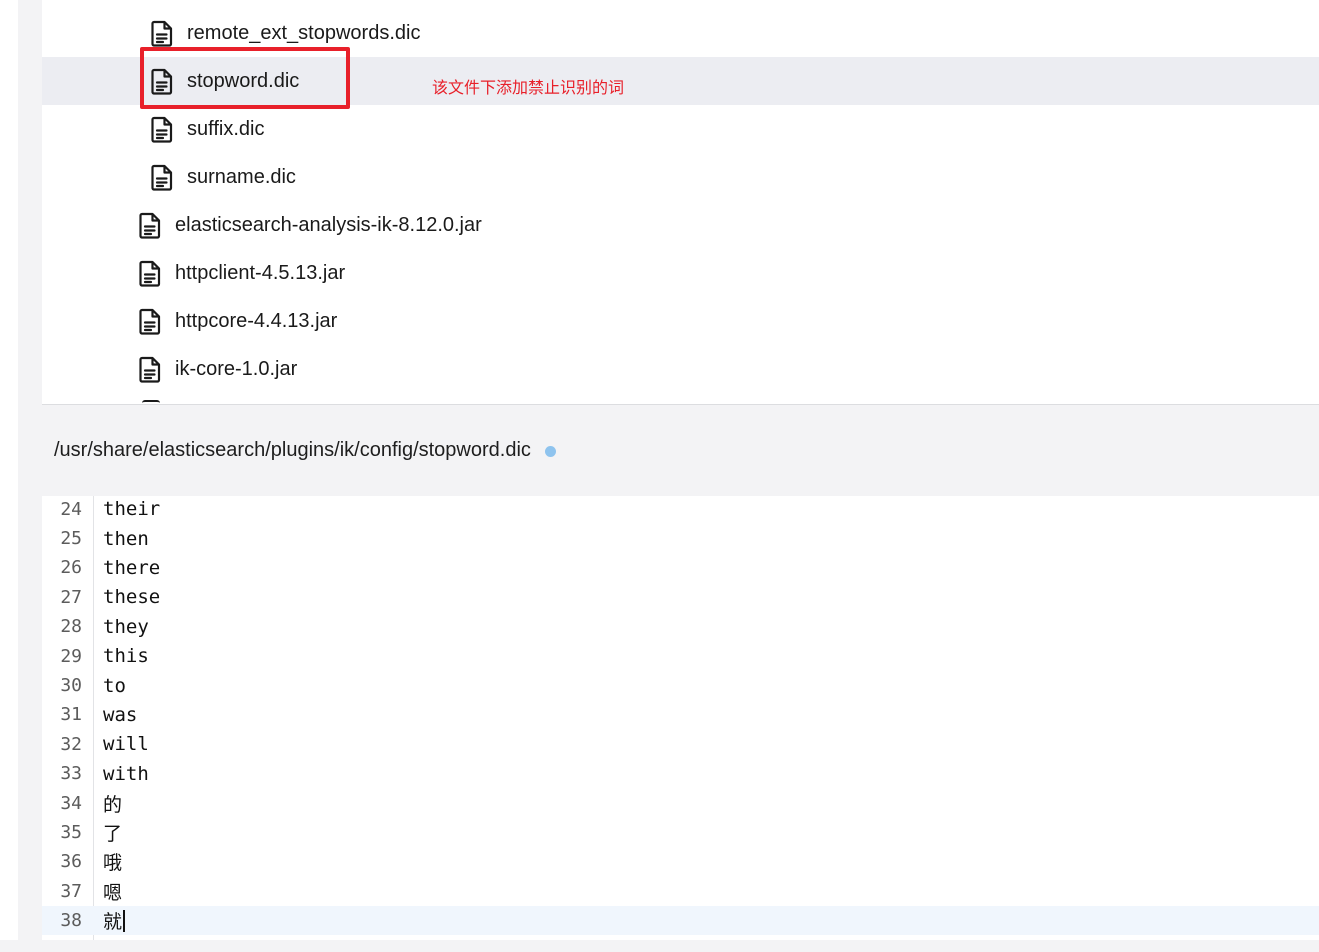  What do you see at coordinates (680, 744) in the screenshot?
I see `code-line: 32 will` at bounding box center [680, 744].